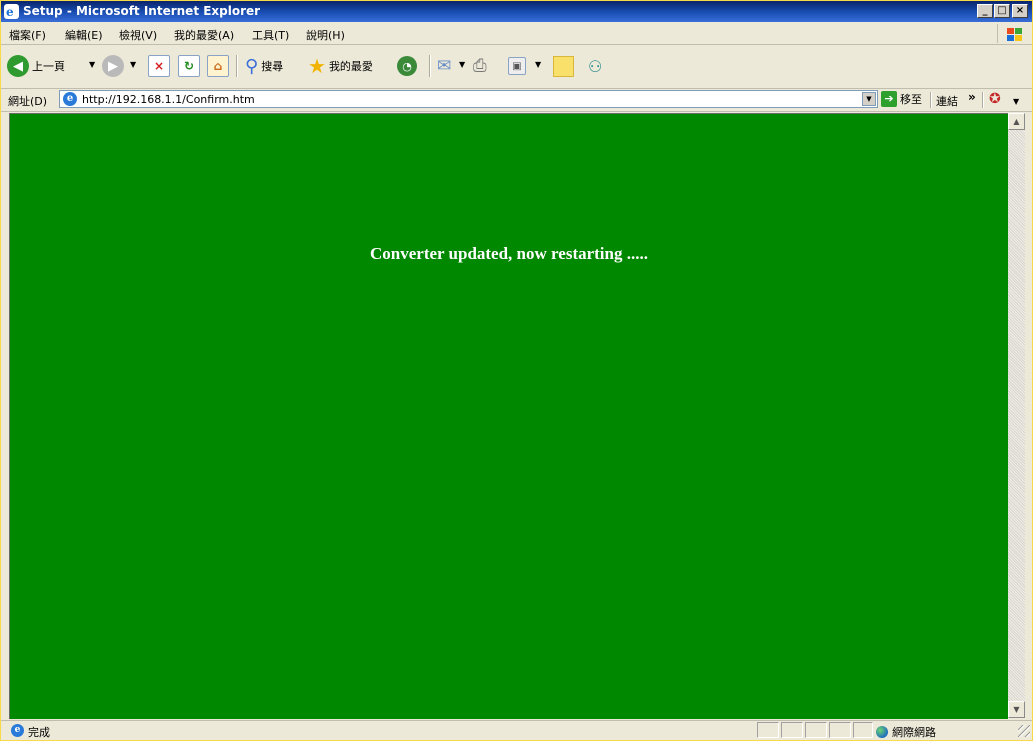 The height and width of the screenshot is (741, 1033). Describe the element at coordinates (1016, 415) in the screenshot. I see `vertical-scrollbar: ▲ ▼` at that location.